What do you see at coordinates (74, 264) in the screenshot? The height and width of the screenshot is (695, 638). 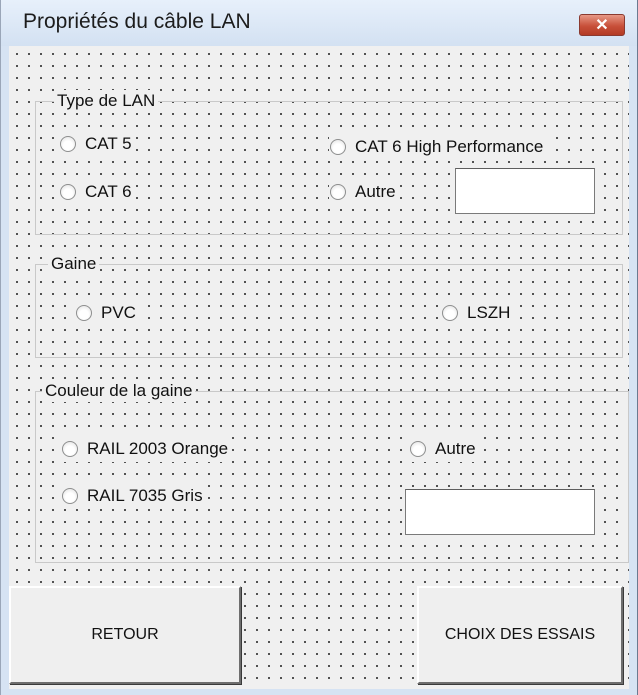 I see `frame-gaine-label: Gaine` at bounding box center [74, 264].